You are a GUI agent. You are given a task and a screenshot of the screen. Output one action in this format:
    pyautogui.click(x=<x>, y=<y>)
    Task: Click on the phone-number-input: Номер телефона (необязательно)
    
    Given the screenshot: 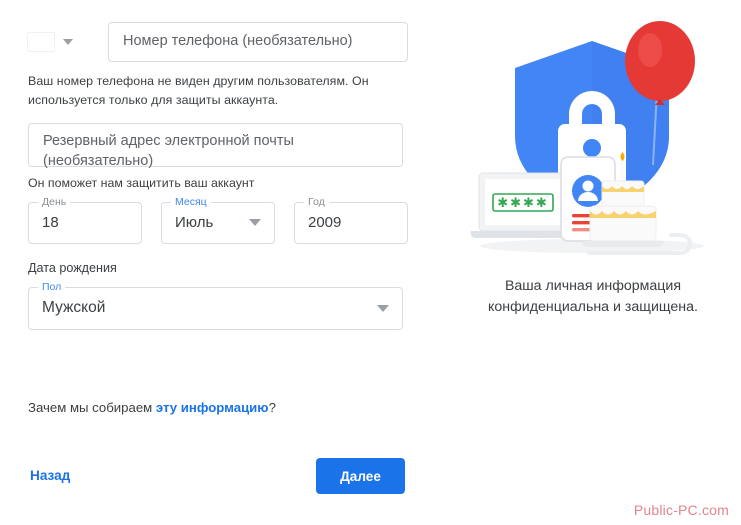 What is the action you would take?
    pyautogui.click(x=258, y=42)
    